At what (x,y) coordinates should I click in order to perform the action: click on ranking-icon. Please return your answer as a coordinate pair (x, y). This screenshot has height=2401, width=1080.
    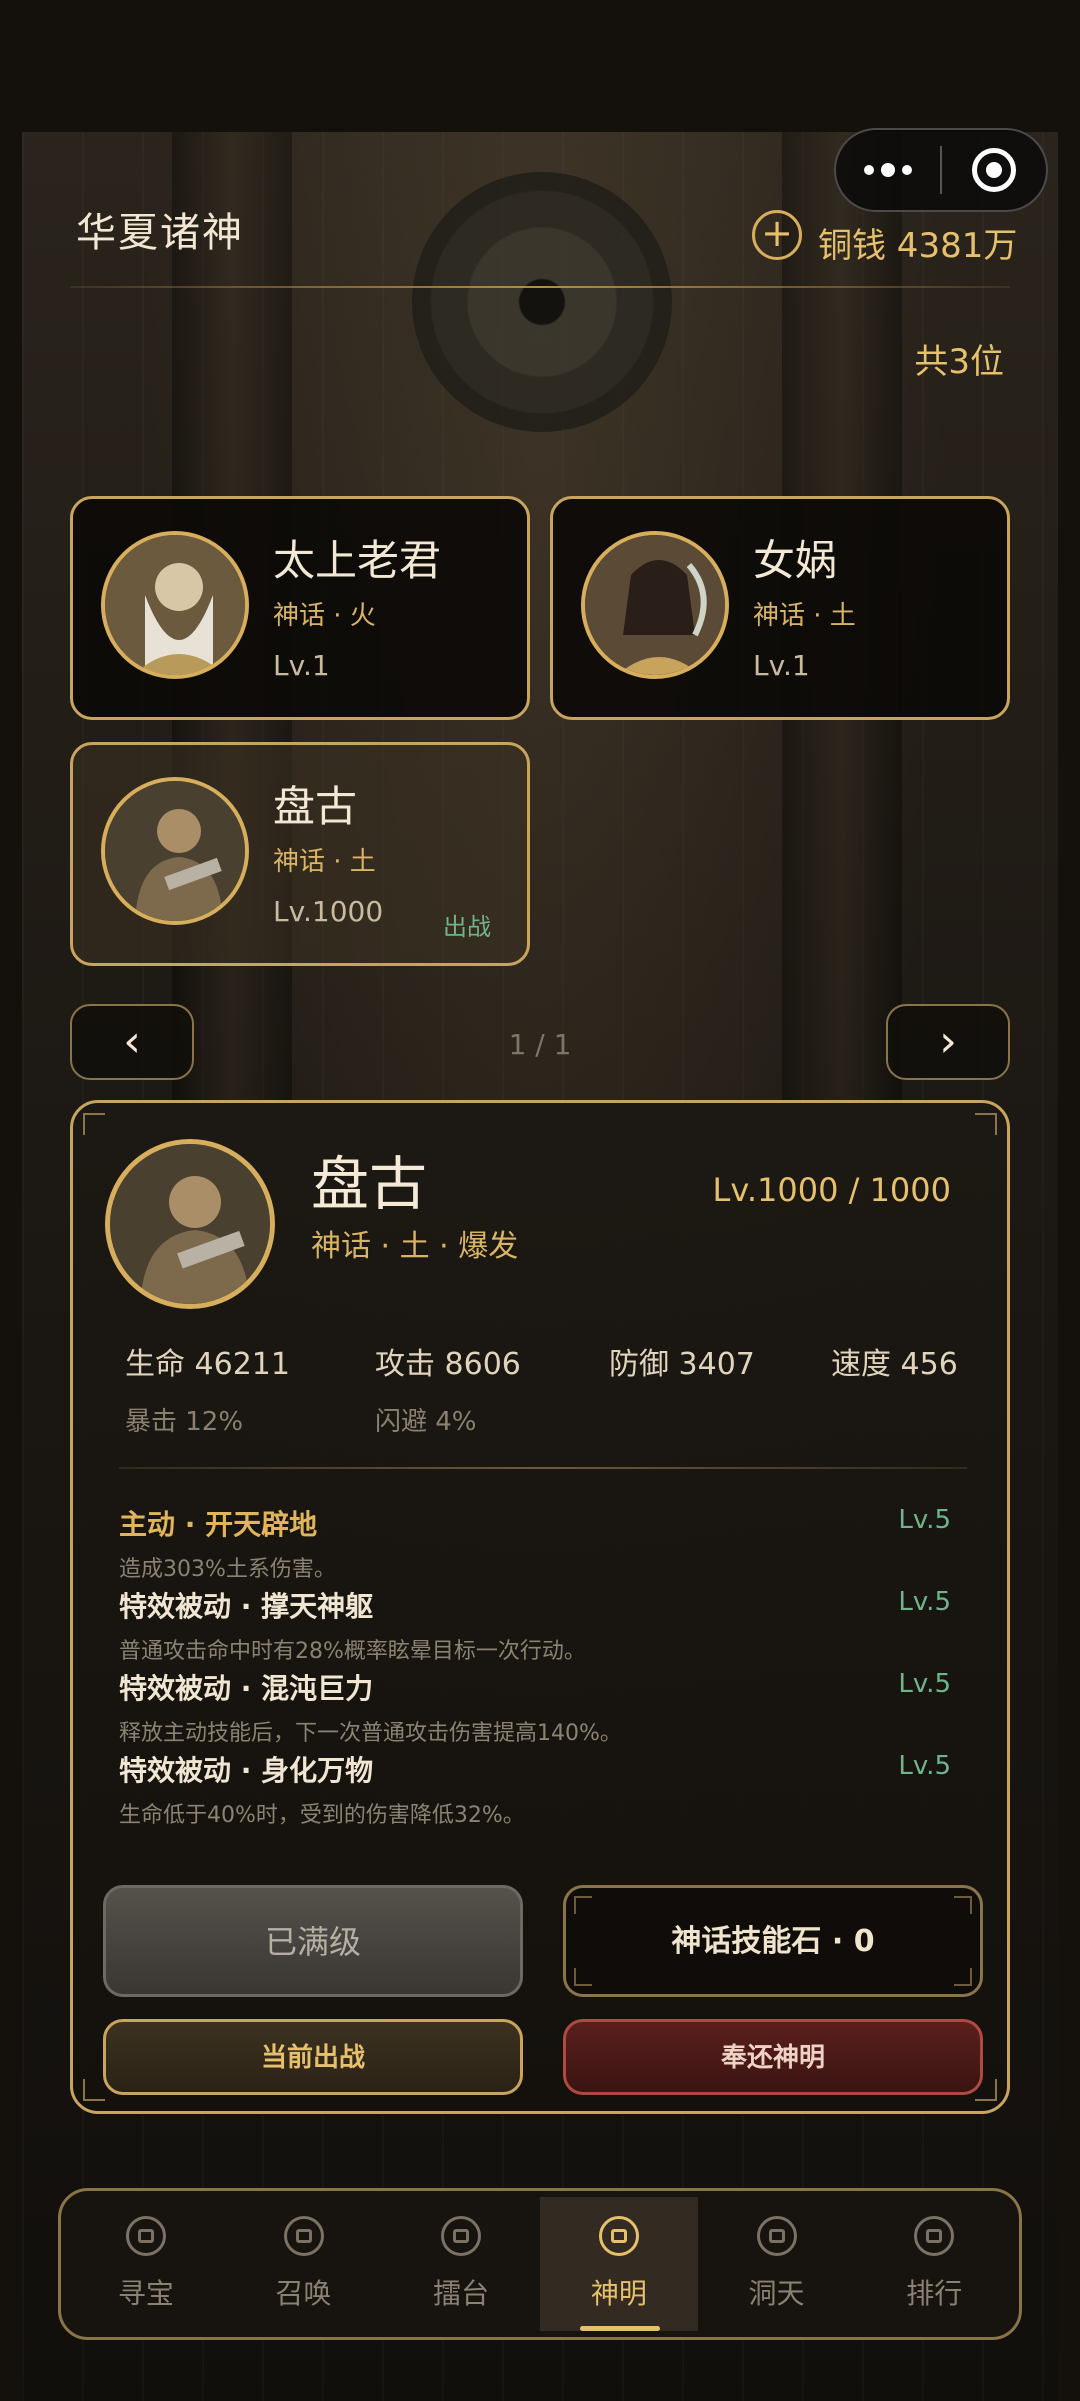
    Looking at the image, I should click on (934, 2236).